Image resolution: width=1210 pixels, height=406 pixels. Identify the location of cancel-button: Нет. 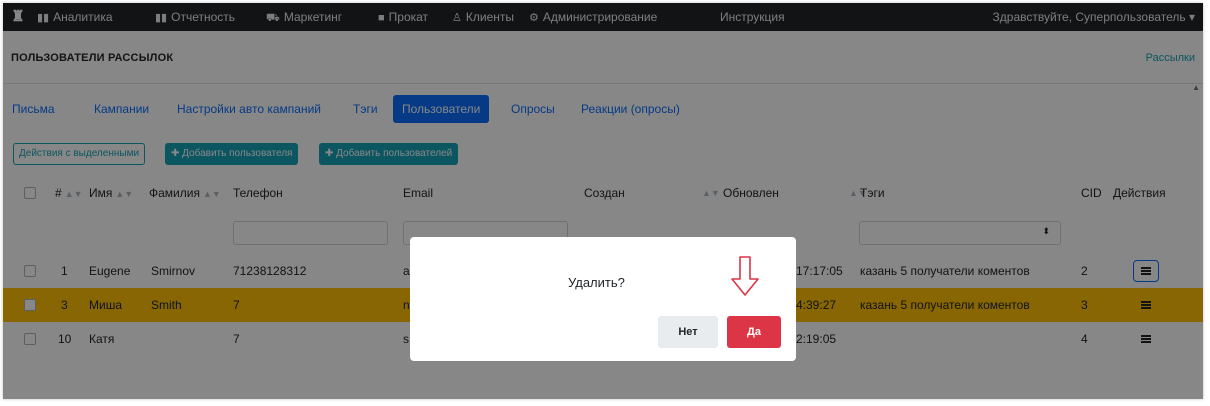
(688, 332).